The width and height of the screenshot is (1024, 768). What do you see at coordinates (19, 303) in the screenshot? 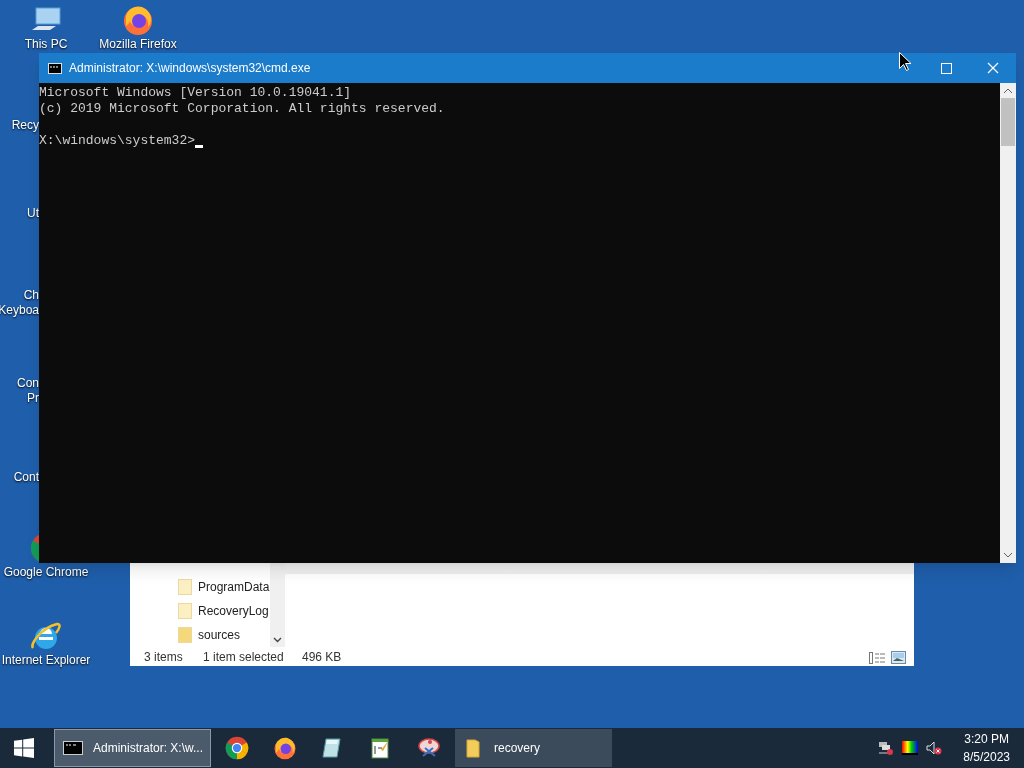
I see `icon-label: Ch Keyboa` at bounding box center [19, 303].